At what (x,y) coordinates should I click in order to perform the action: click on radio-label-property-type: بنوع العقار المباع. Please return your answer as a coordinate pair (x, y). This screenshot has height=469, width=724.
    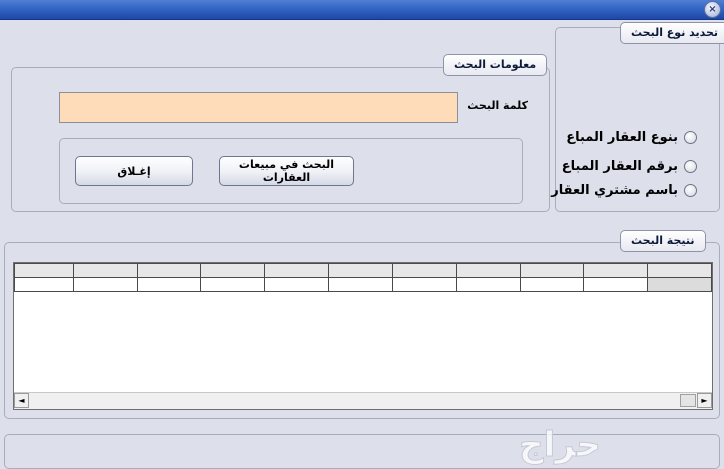
    Looking at the image, I should click on (622, 137).